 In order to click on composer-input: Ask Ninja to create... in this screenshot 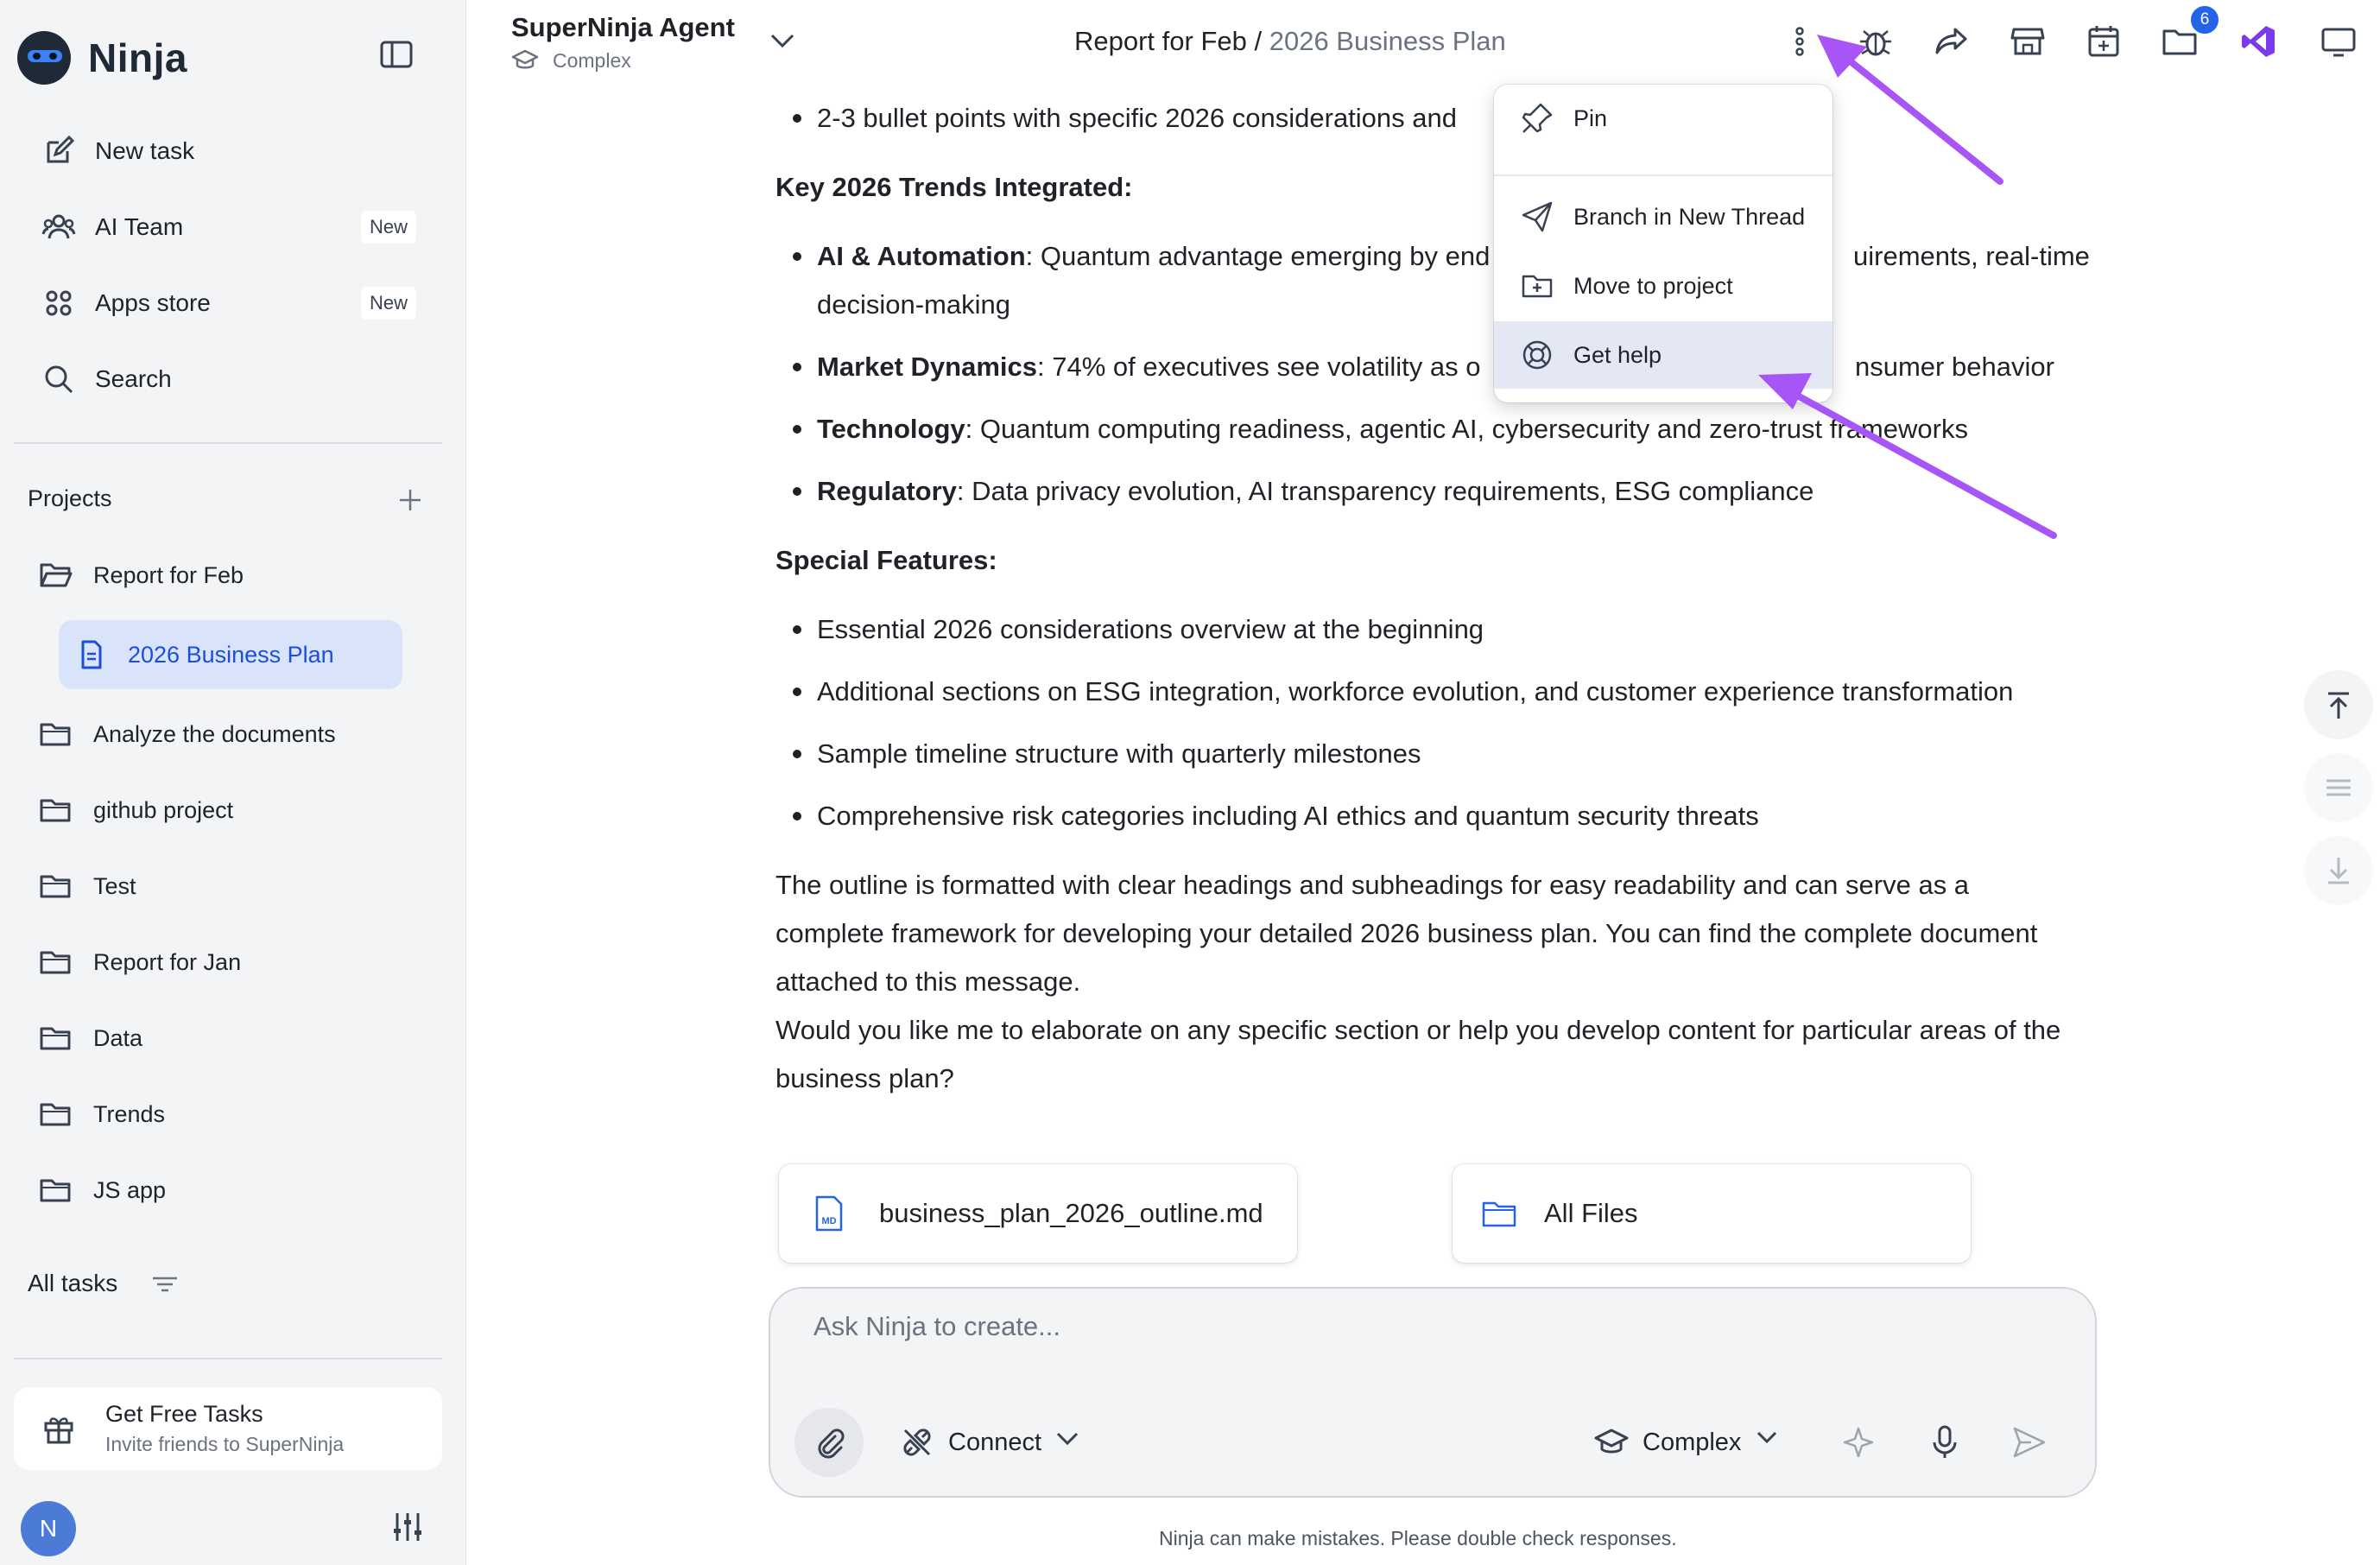, I will do `click(937, 1327)`.